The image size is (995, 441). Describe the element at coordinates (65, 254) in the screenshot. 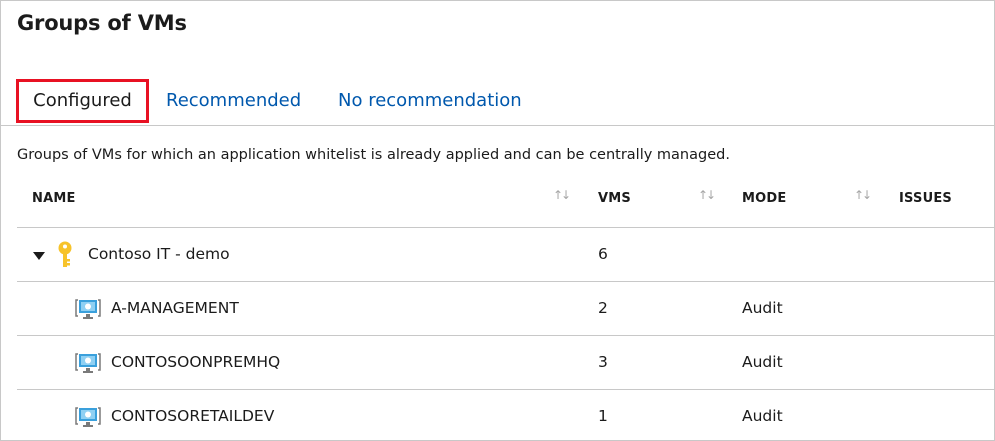

I see `key-icon` at that location.